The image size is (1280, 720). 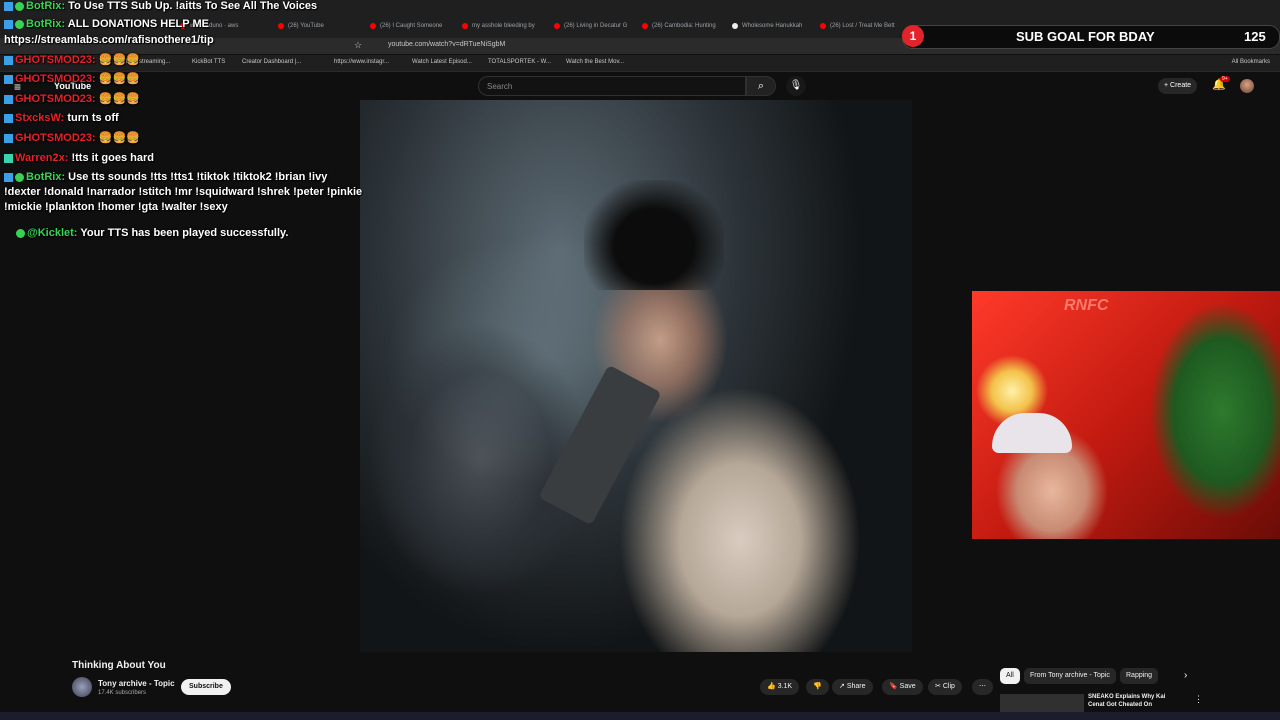 I want to click on taskbar-strip, so click(x=640, y=716).